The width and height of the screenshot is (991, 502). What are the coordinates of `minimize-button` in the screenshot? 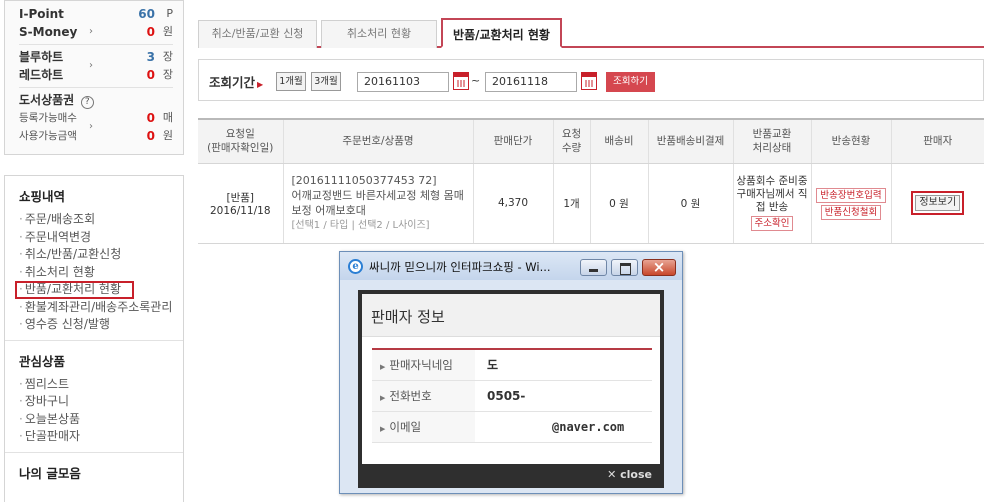 It's located at (593, 267).